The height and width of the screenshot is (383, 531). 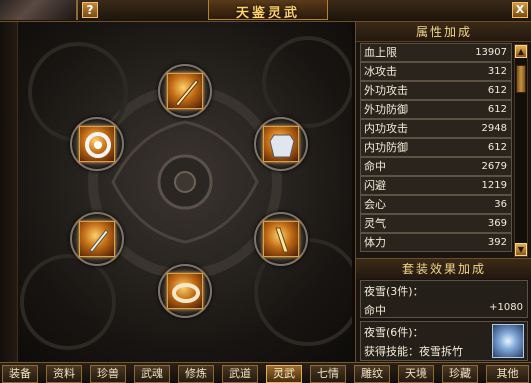 What do you see at coordinates (375, 310) in the screenshot?
I see `set3-stat: 命中` at bounding box center [375, 310].